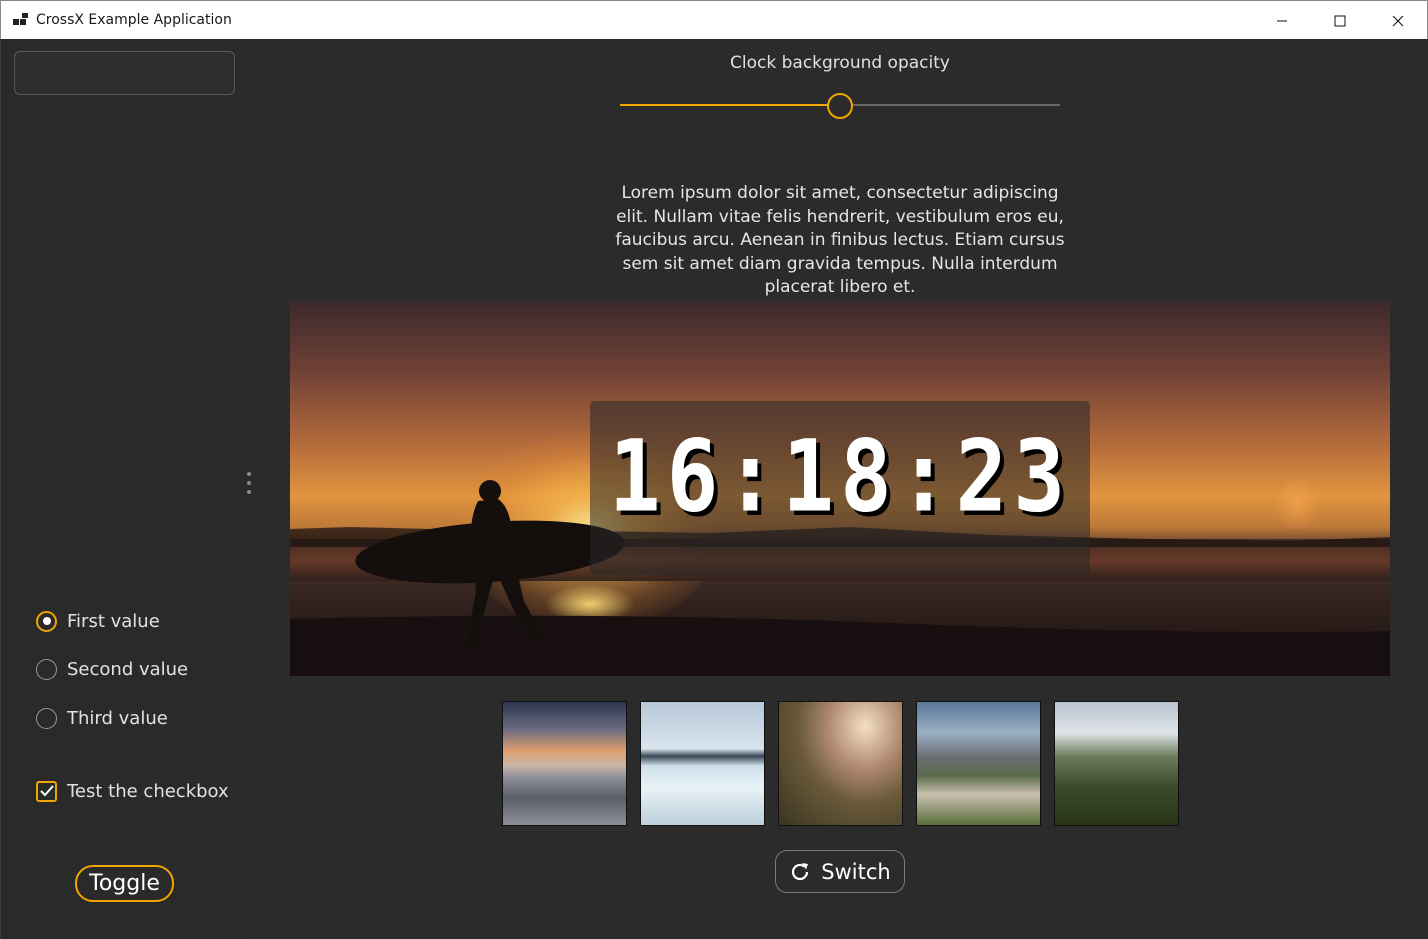 Image resolution: width=1428 pixels, height=939 pixels. Describe the element at coordinates (117, 718) in the screenshot. I see `radio-label: Third value` at that location.